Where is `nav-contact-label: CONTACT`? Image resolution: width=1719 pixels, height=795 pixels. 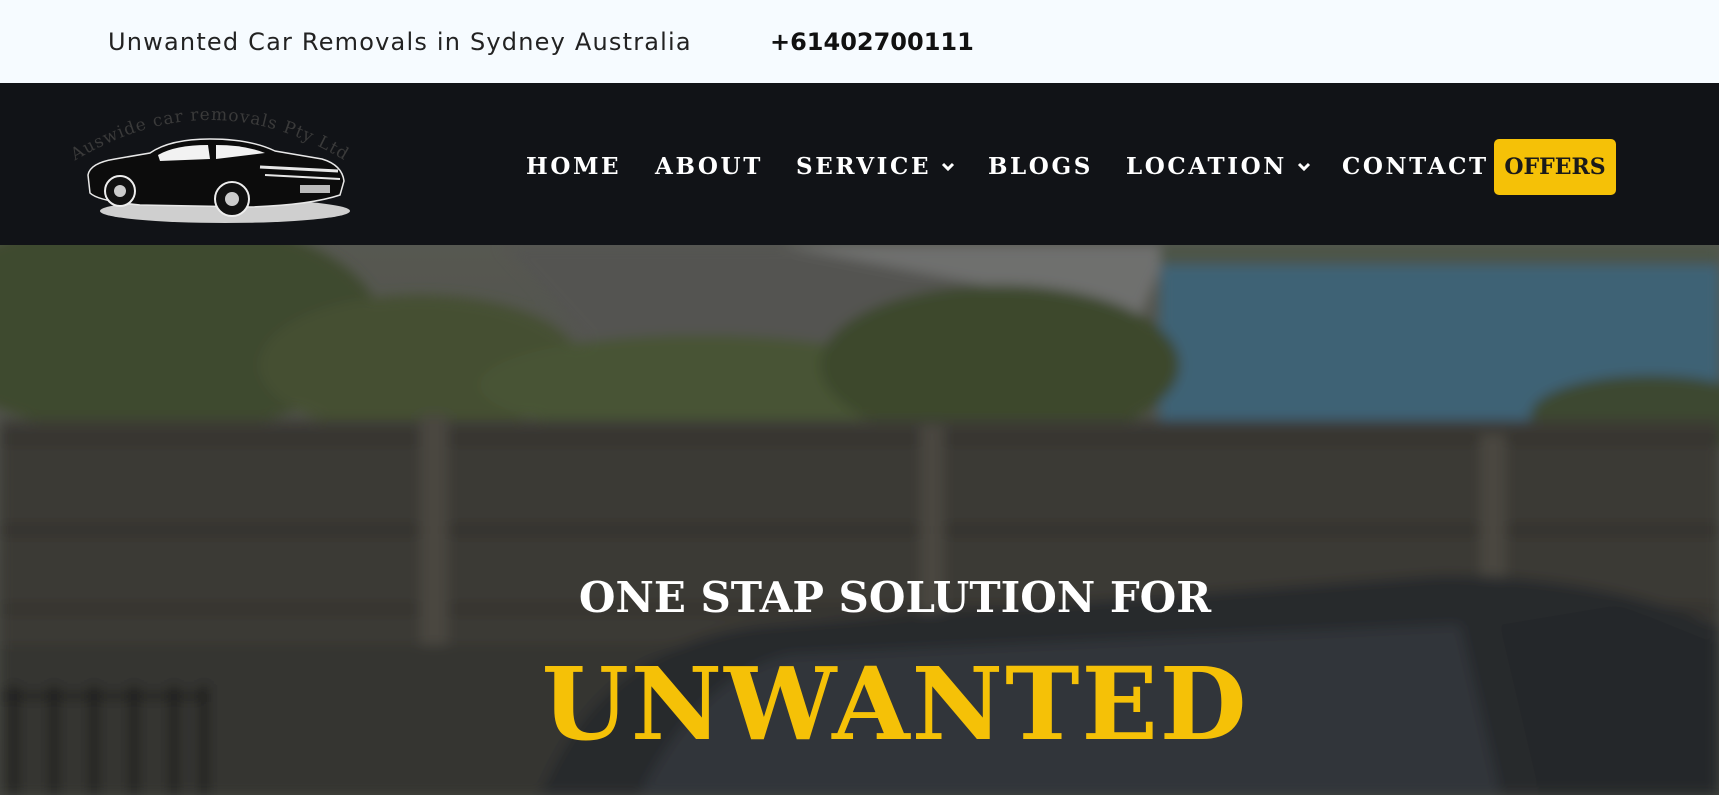 nav-contact-label: CONTACT is located at coordinates (1415, 166).